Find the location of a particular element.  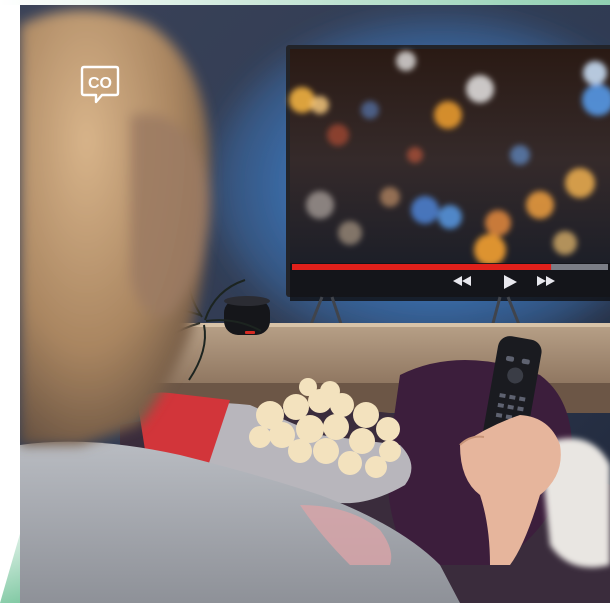

progress-fill is located at coordinates (422, 267).